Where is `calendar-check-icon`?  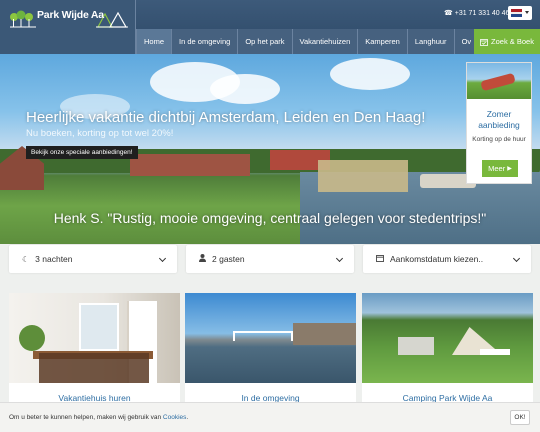 calendar-check-icon is located at coordinates (484, 42).